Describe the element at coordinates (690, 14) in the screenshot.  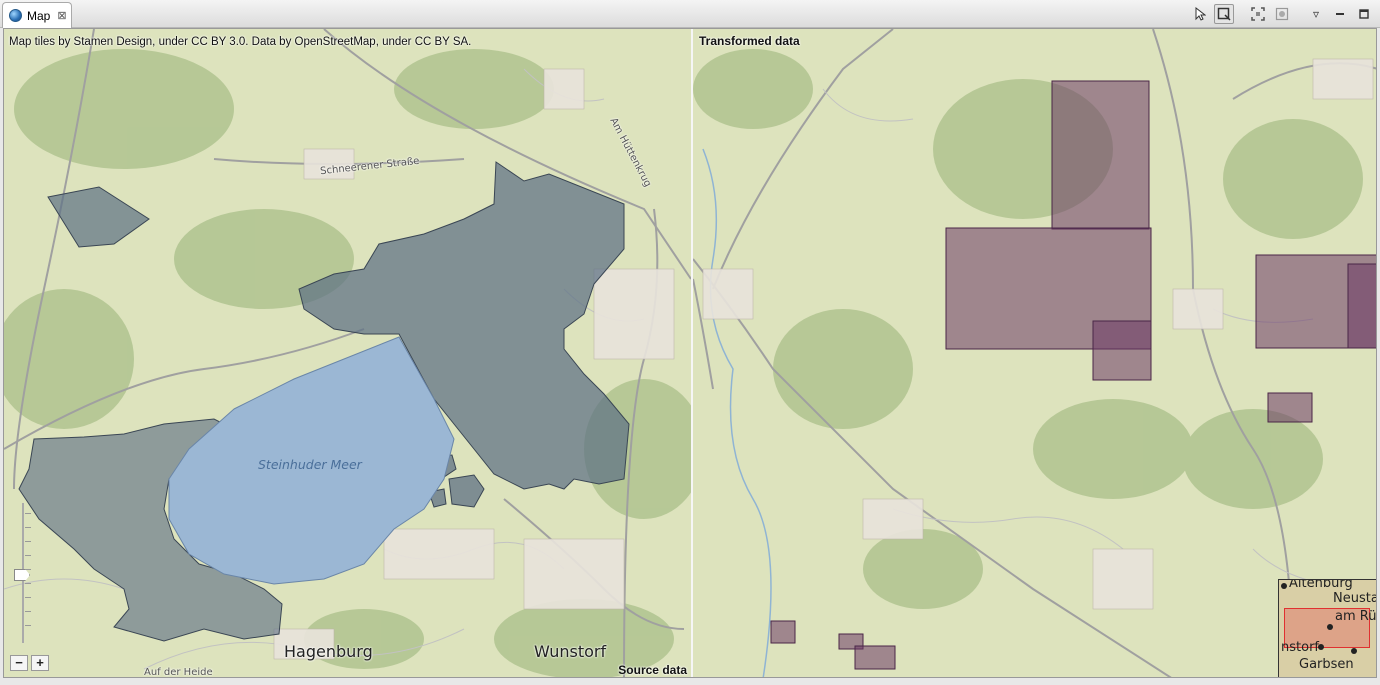
I see `editor-tab-bar: Map ⊠ ▿` at that location.